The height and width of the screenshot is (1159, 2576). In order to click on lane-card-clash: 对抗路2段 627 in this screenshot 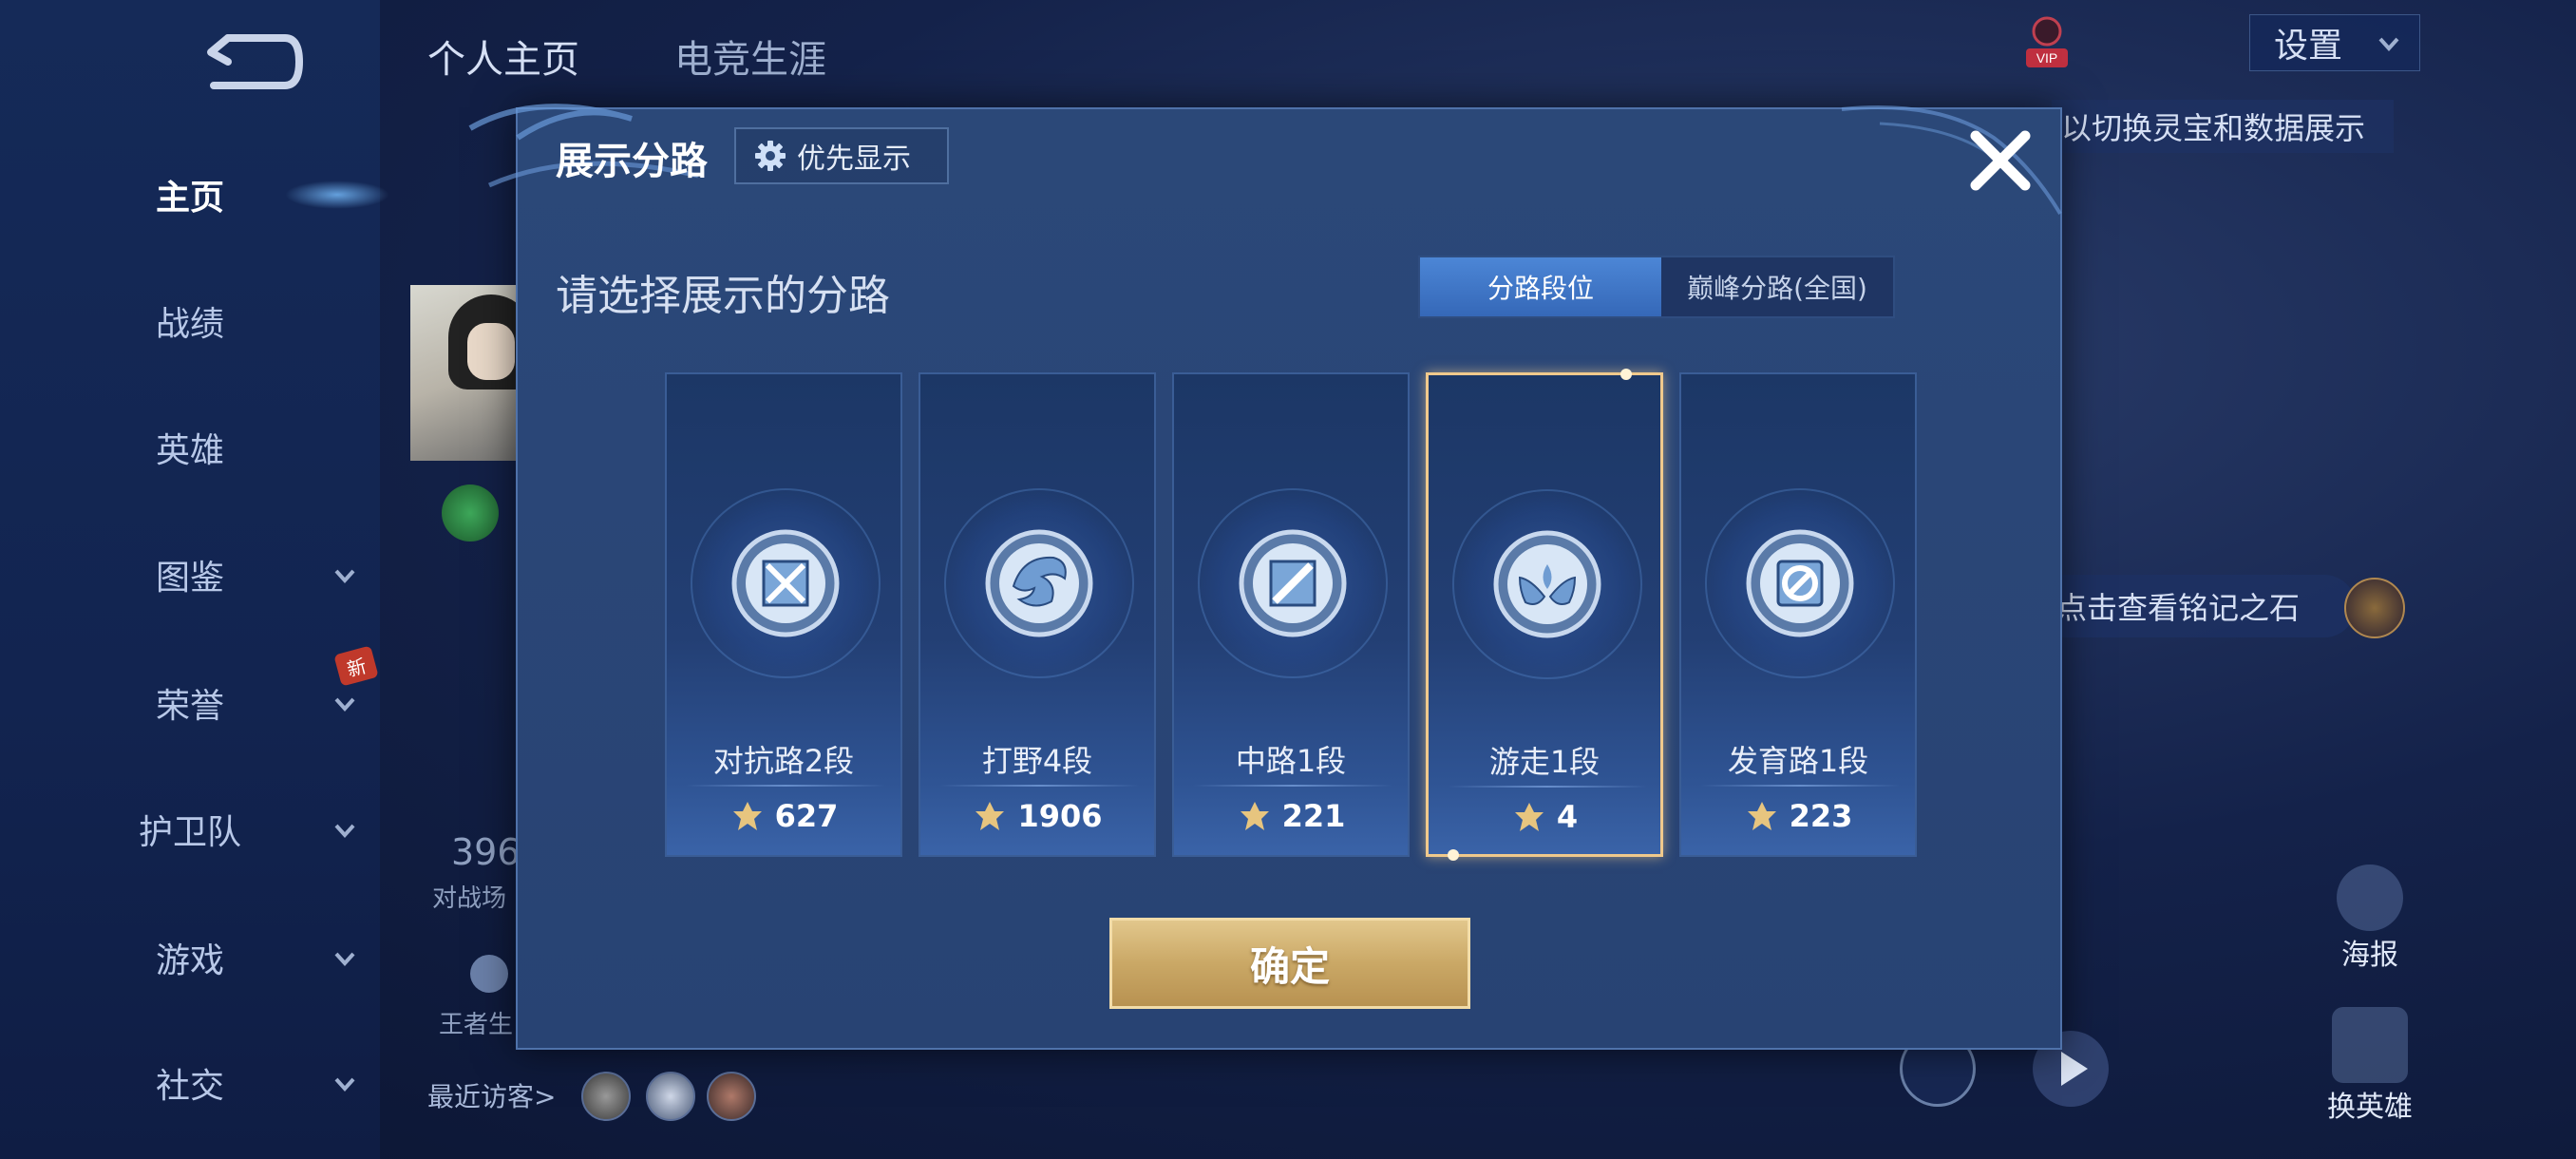, I will do `click(783, 614)`.